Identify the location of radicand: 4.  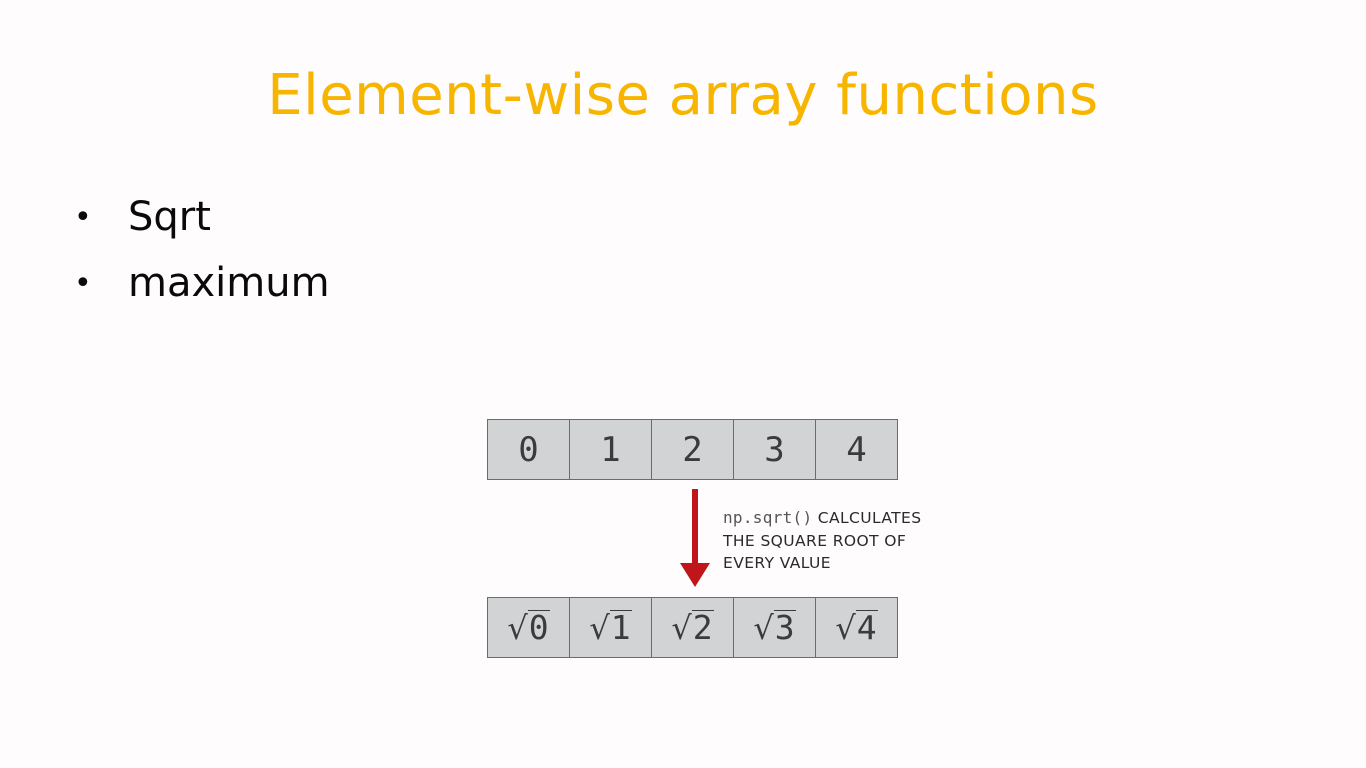
(866, 627).